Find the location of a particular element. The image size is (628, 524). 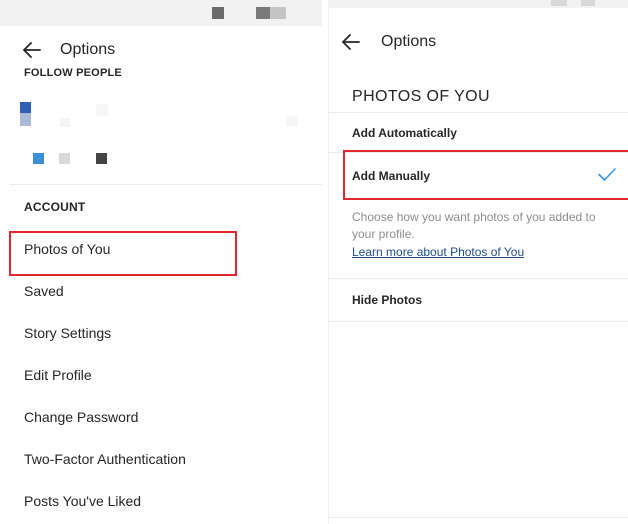

section-label-follow-people: FOLLOW PEOPLE is located at coordinates (73, 72).